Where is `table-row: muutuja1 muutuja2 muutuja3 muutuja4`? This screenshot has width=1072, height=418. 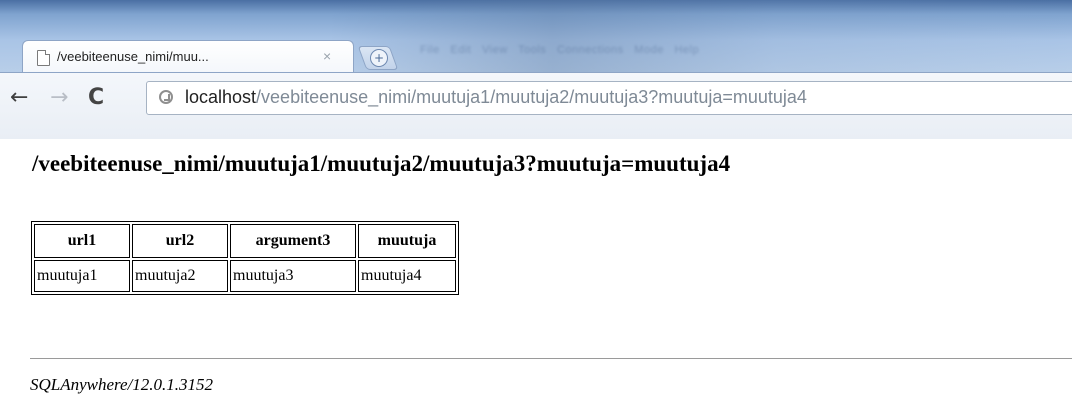 table-row: muutuja1 muutuja2 muutuja3 muutuja4 is located at coordinates (245, 276).